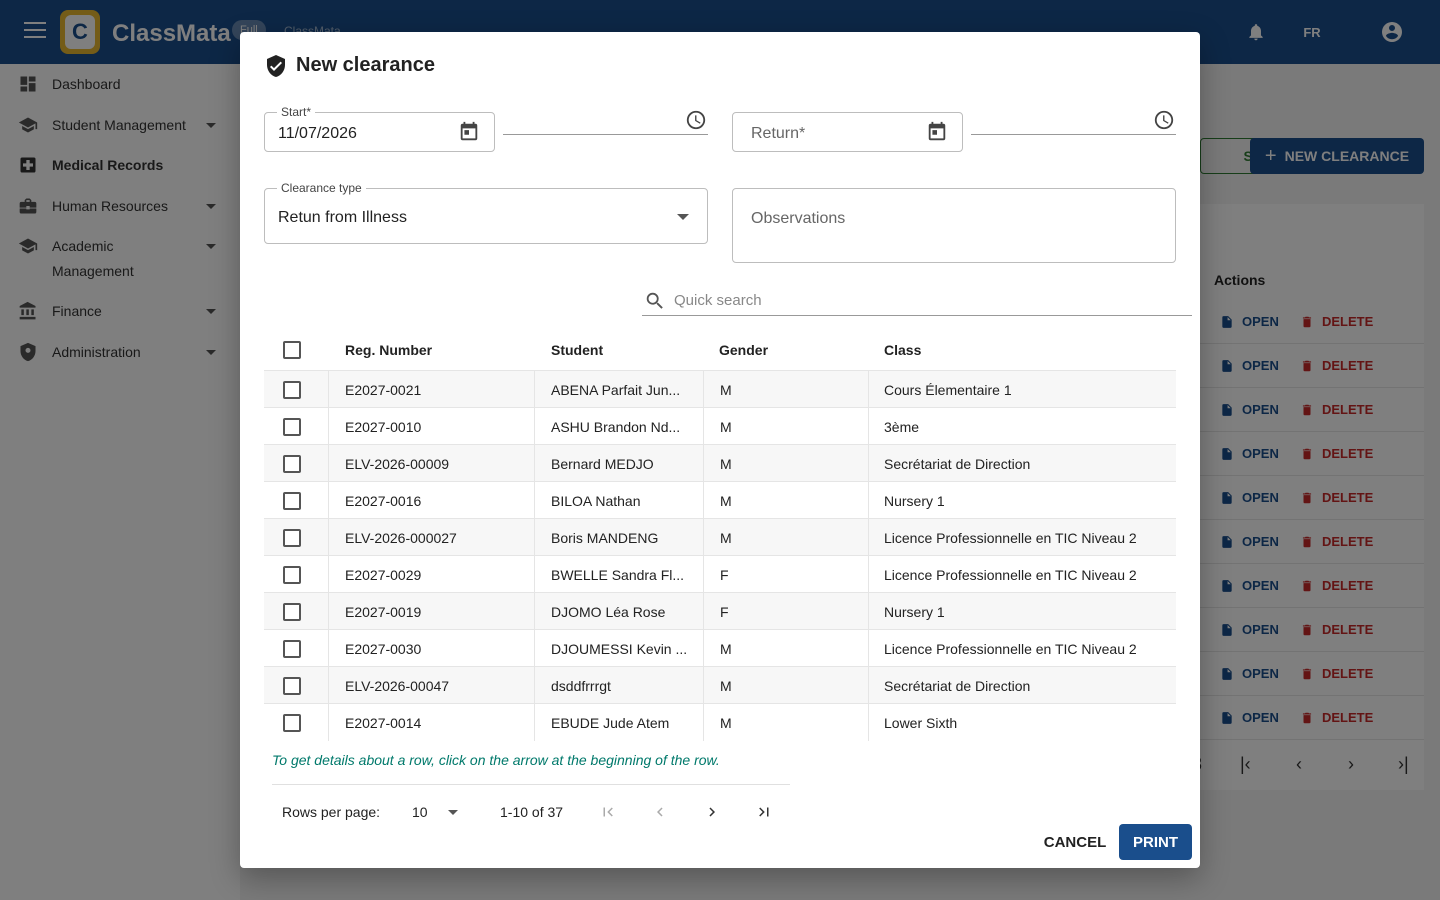 The image size is (1440, 900). Describe the element at coordinates (317, 133) in the screenshot. I see `start-date-value: 11/07/2026` at that location.